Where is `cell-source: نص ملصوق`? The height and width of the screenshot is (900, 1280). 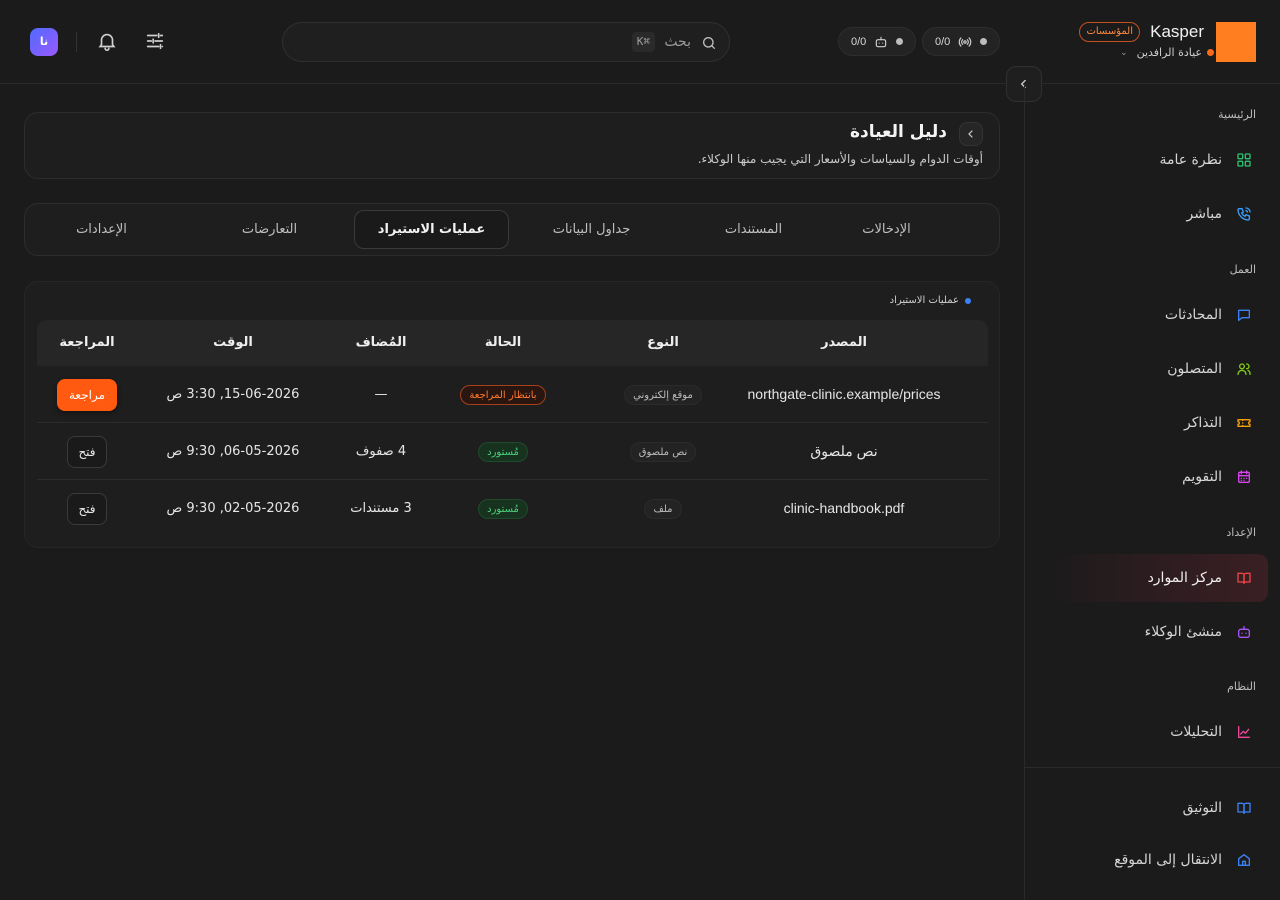
cell-source: نص ملصوق is located at coordinates (844, 451).